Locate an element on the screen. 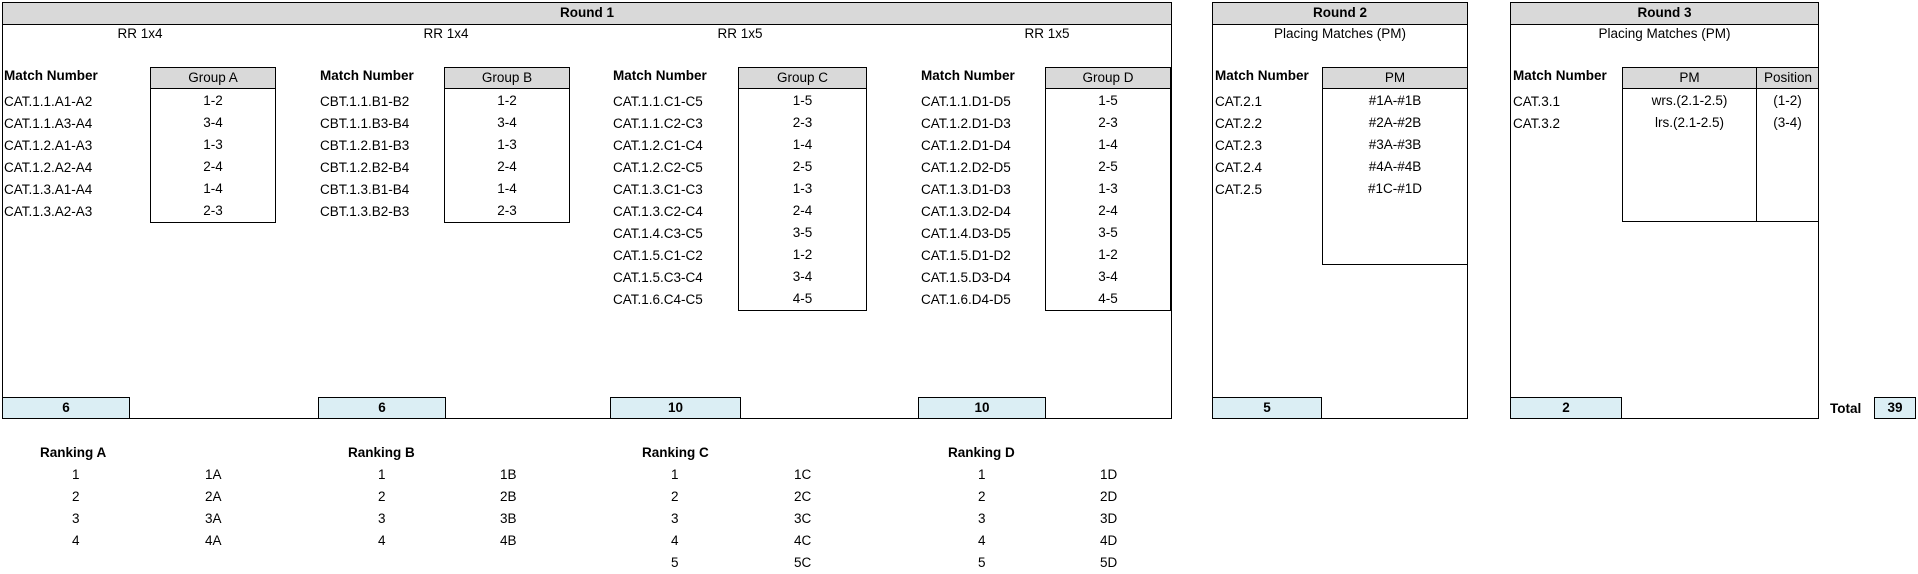 The image size is (1918, 574). pm-cell: #1A-#1B is located at coordinates (1395, 100).